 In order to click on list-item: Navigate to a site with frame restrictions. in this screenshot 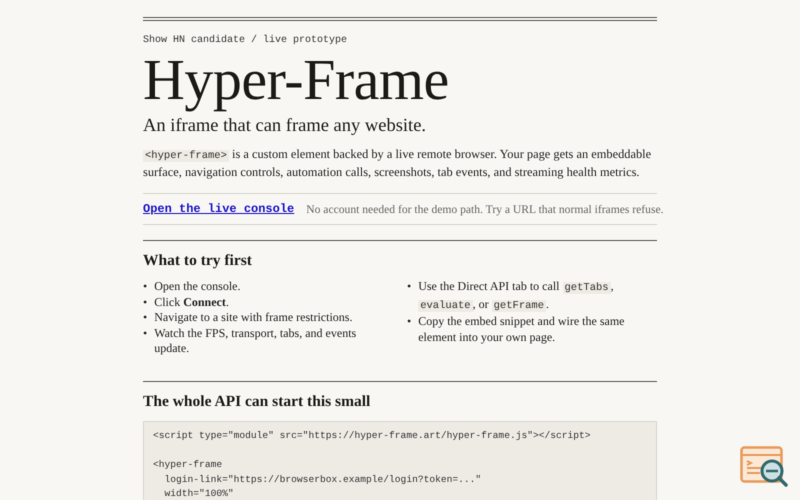, I will do `click(254, 318)`.